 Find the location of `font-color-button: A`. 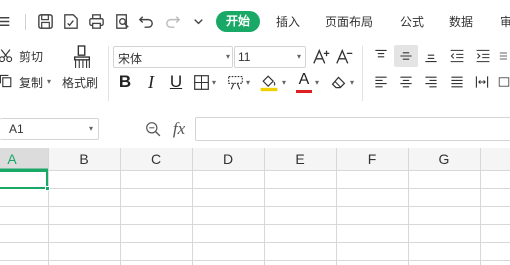

font-color-button: A is located at coordinates (304, 82).